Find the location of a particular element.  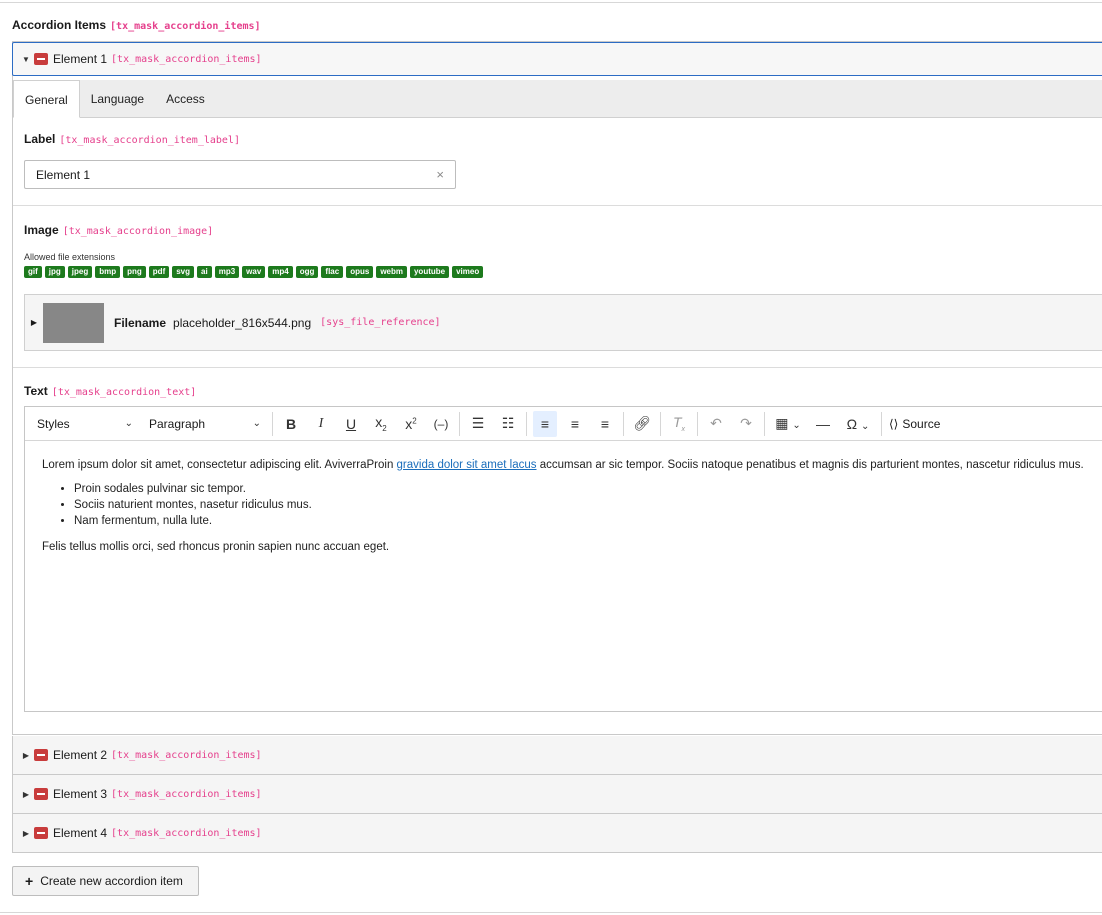

source-code-icon: ⟨⟩ is located at coordinates (894, 423).